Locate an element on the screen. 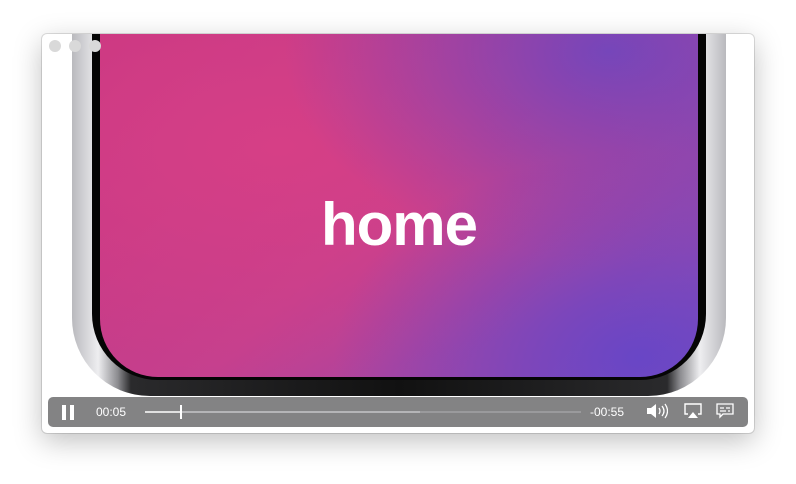  progress-scrubber is located at coordinates (363, 412).